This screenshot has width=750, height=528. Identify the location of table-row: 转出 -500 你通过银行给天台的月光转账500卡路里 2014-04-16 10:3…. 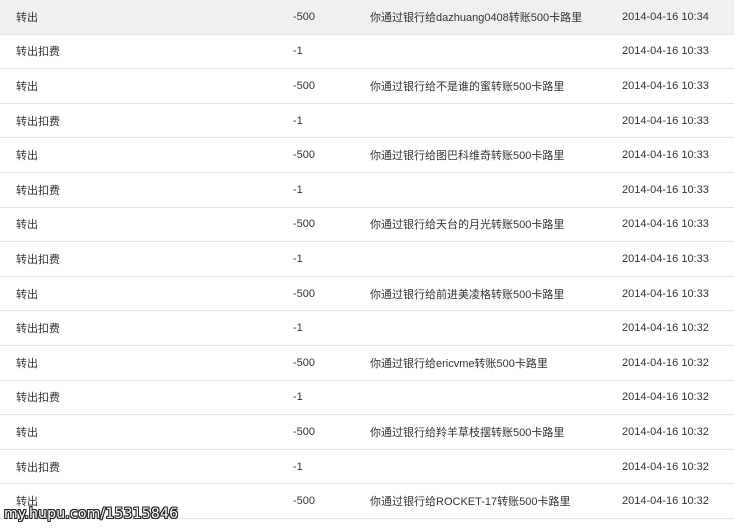
(367, 225).